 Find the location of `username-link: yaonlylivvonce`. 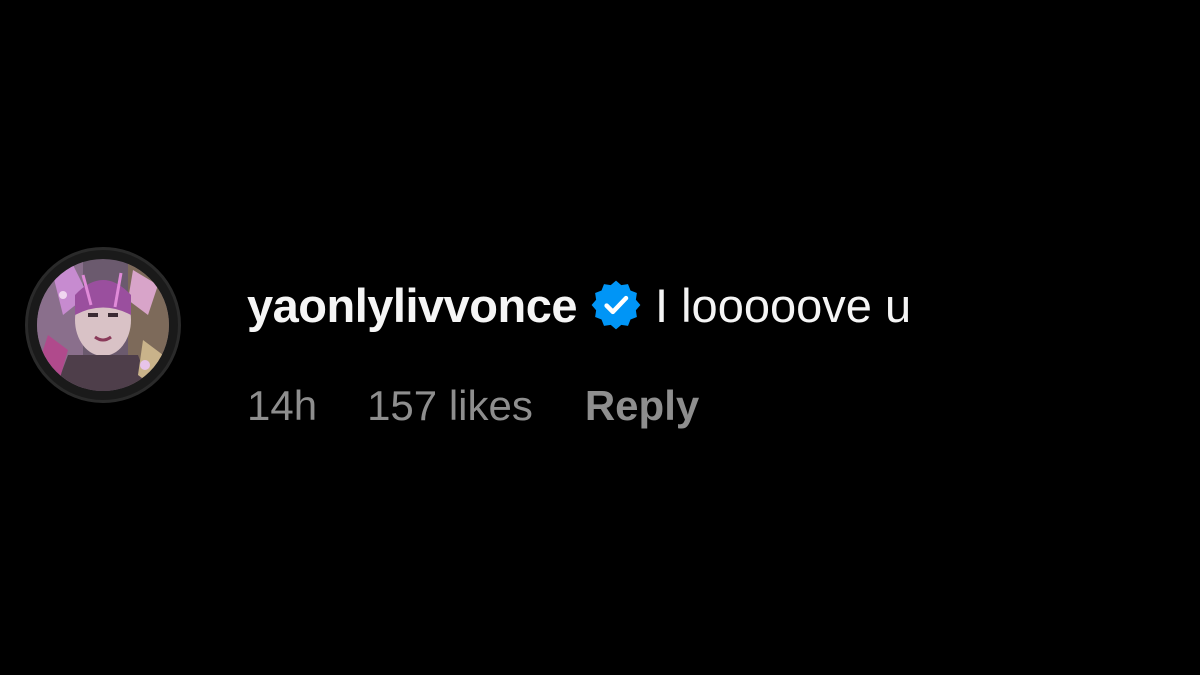

username-link: yaonlylivvonce is located at coordinates (412, 305).